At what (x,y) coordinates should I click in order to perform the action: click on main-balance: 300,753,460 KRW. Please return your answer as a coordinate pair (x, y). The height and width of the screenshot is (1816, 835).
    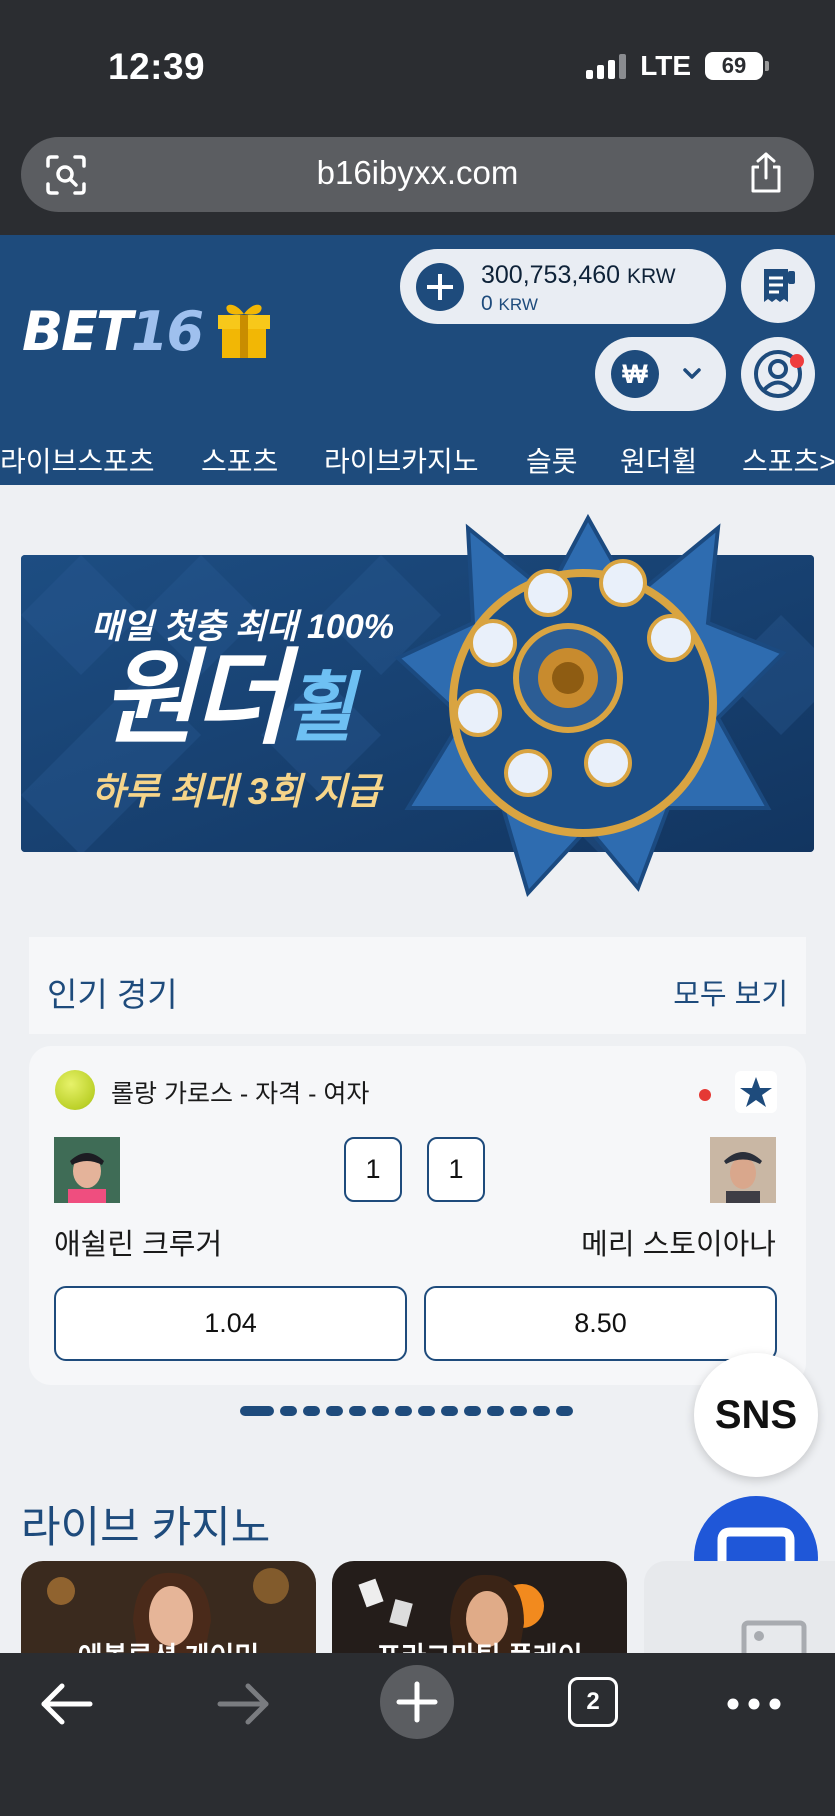
    Looking at the image, I should click on (578, 275).